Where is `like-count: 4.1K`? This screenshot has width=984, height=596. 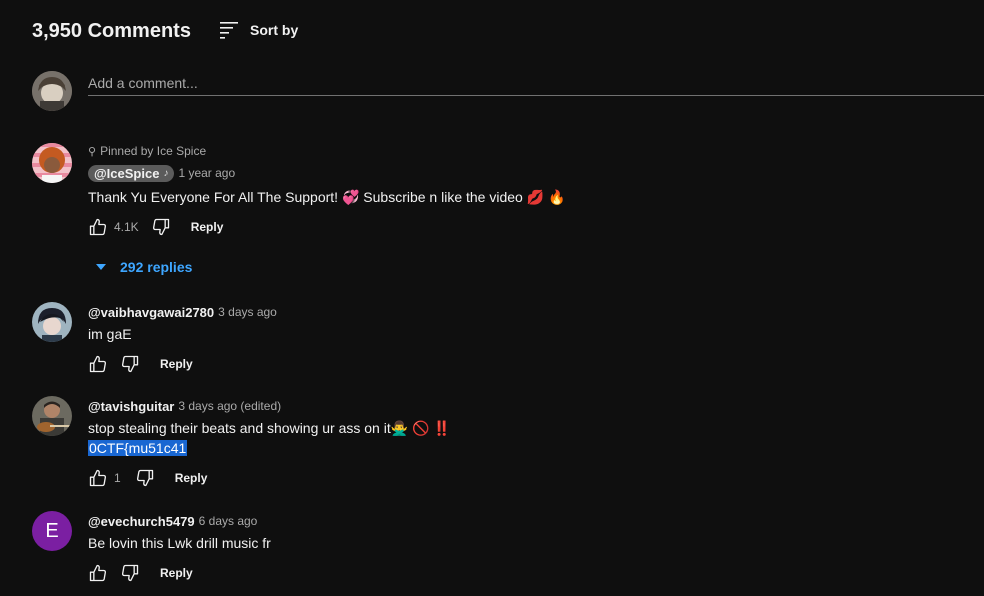
like-count: 4.1K is located at coordinates (126, 227).